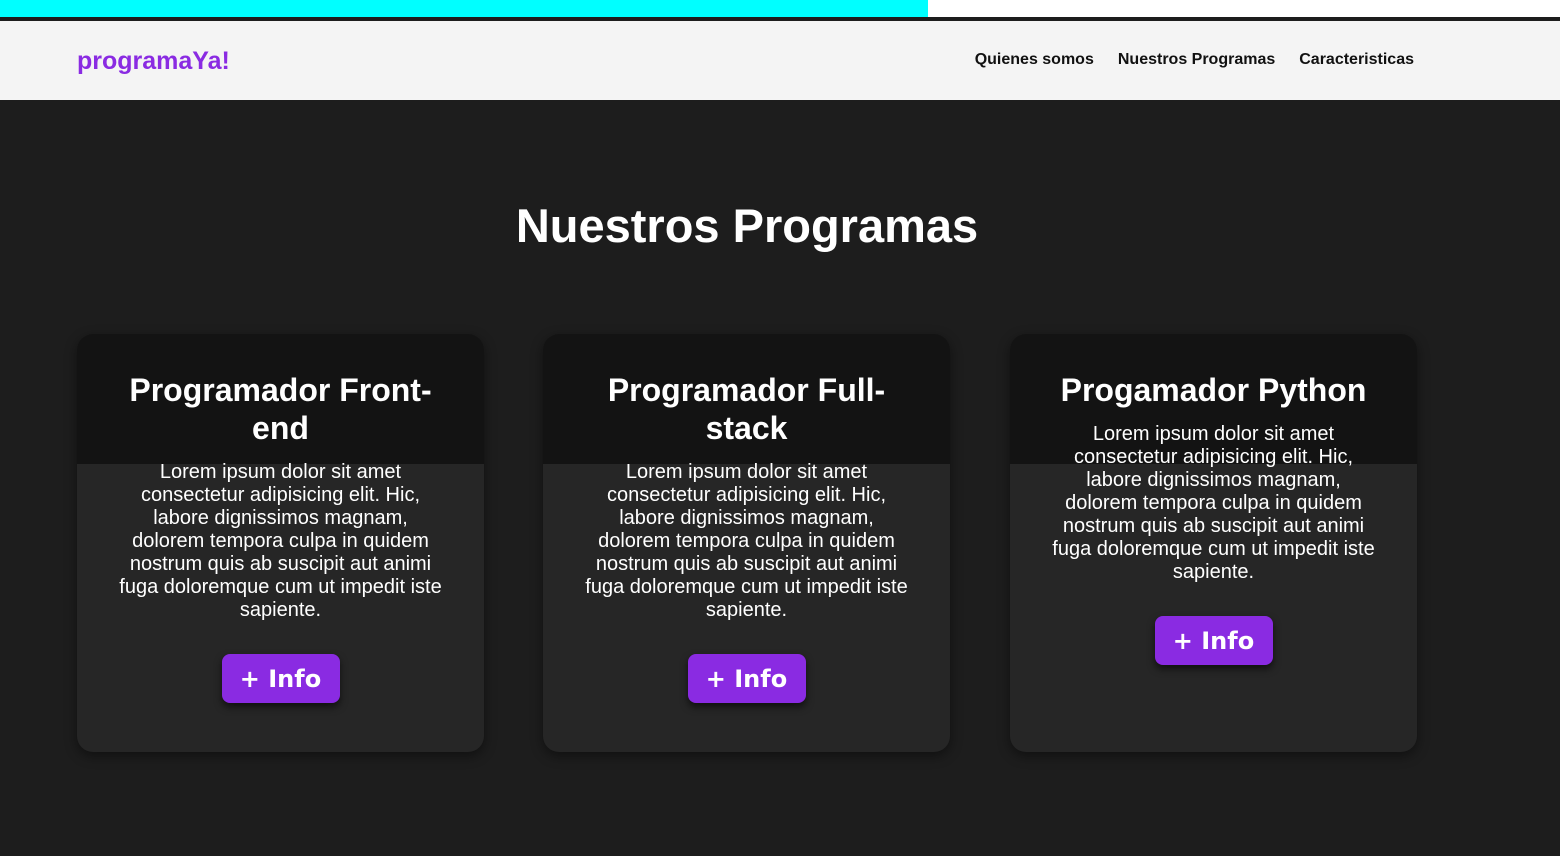 The width and height of the screenshot is (1560, 856). What do you see at coordinates (746, 678) in the screenshot?
I see `info-button-fullstack: + Info` at bounding box center [746, 678].